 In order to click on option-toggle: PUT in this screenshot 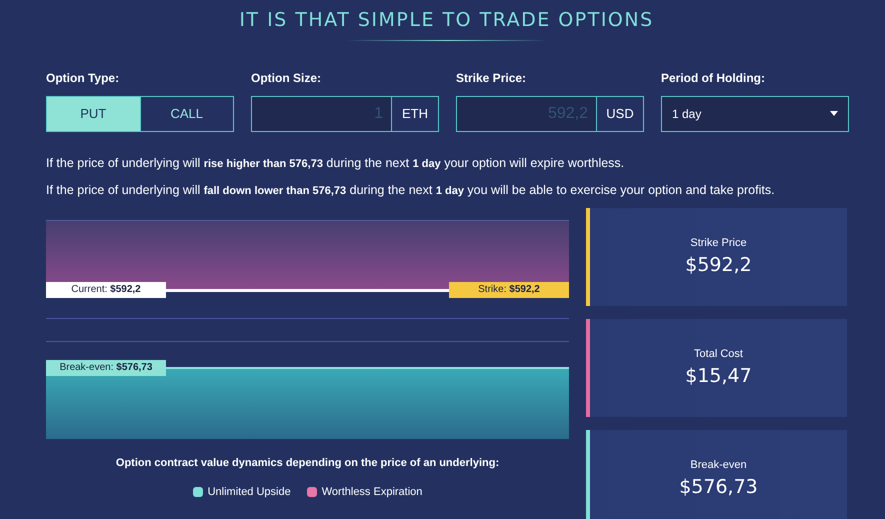, I will do `click(93, 113)`.